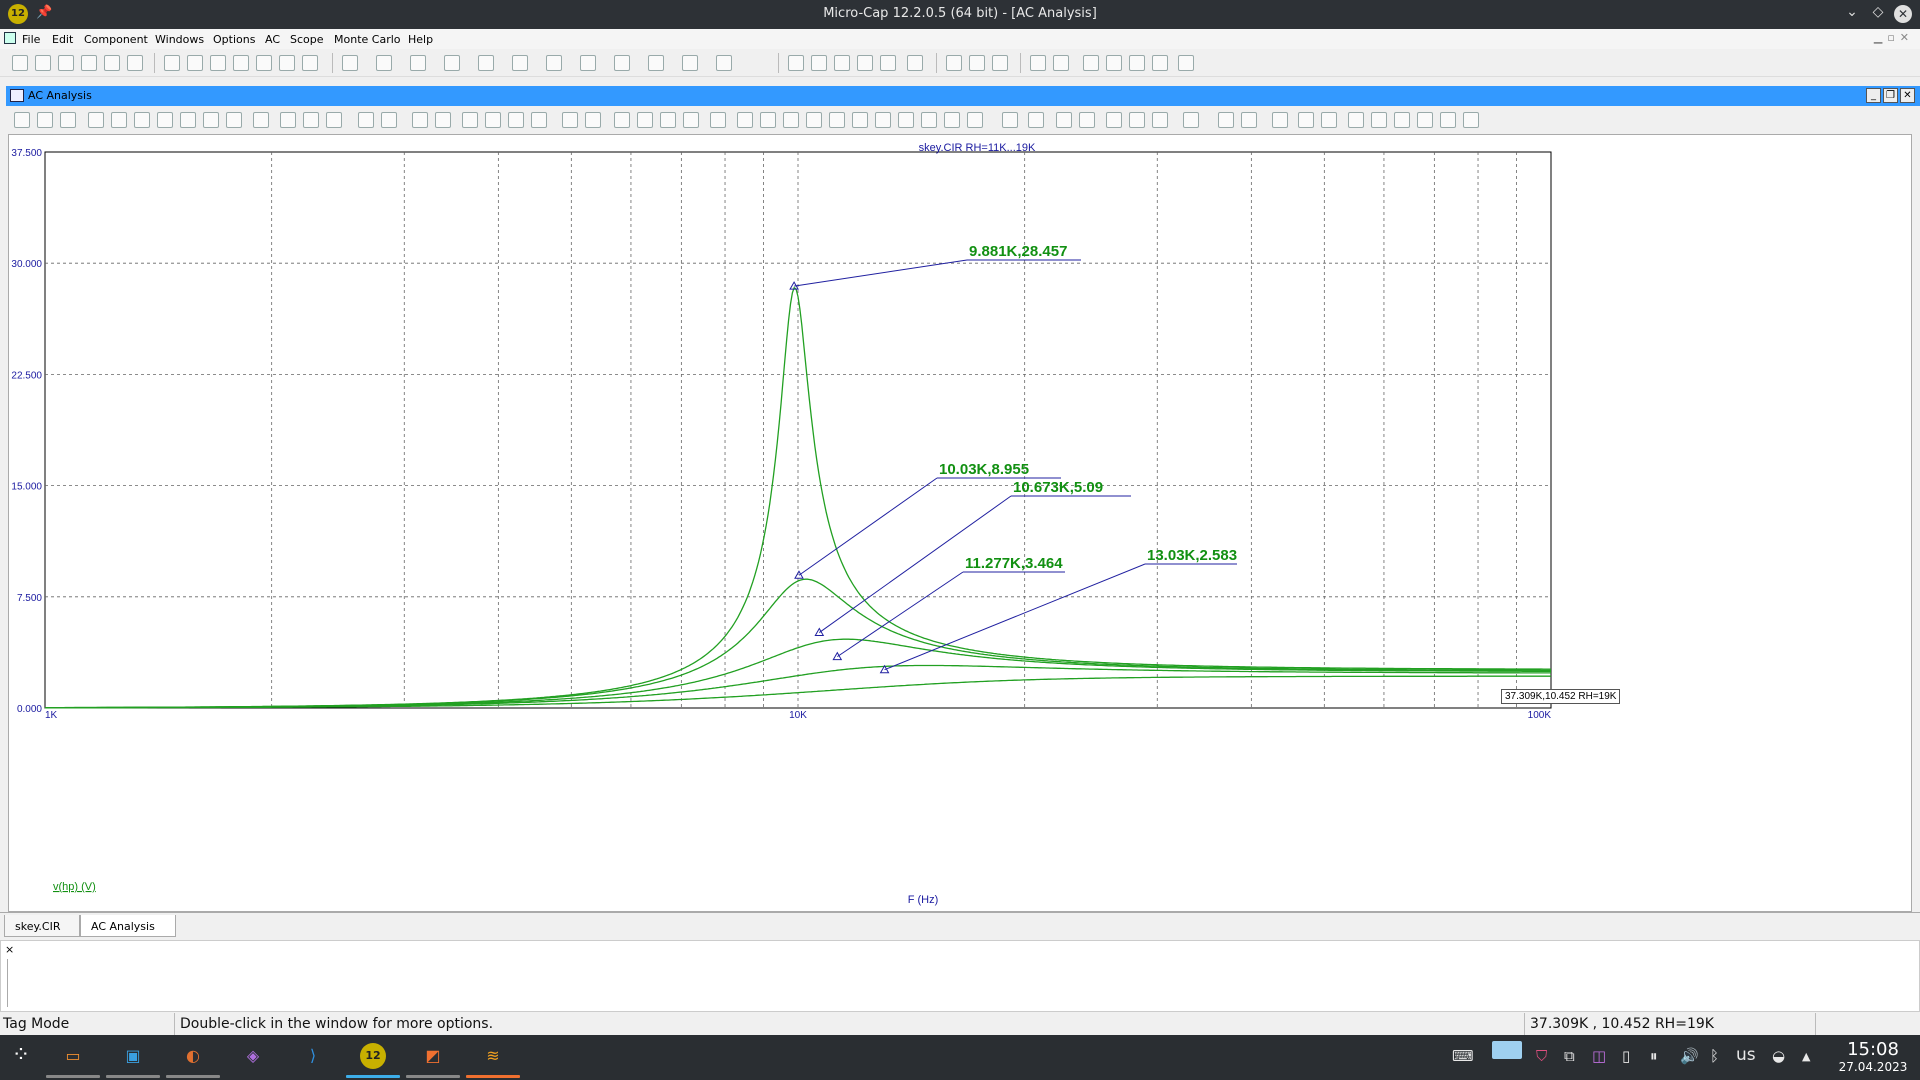 Image resolution: width=1920 pixels, height=1080 pixels. What do you see at coordinates (588, 63) in the screenshot?
I see `opamp-component-icon` at bounding box center [588, 63].